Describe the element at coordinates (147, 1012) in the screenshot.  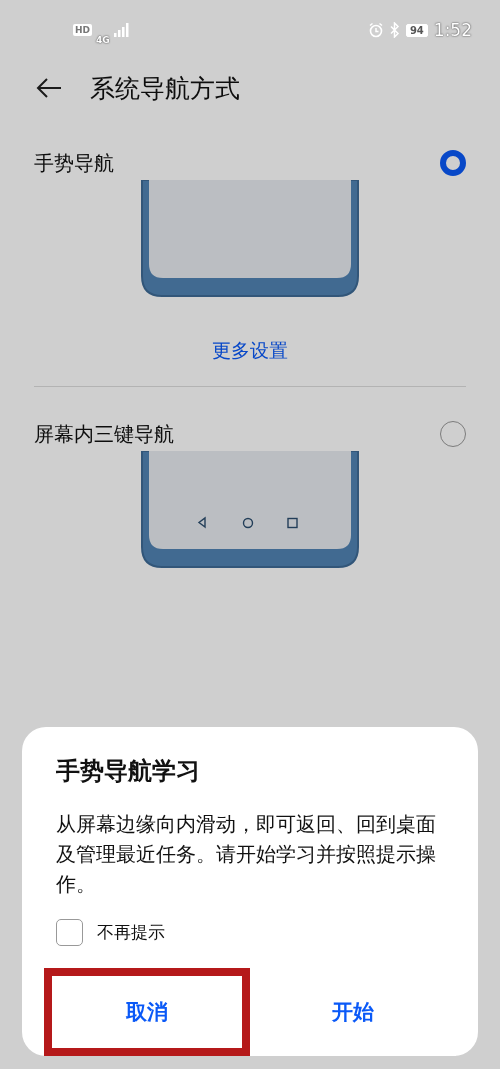
I see `dialog-button: 取消` at that location.